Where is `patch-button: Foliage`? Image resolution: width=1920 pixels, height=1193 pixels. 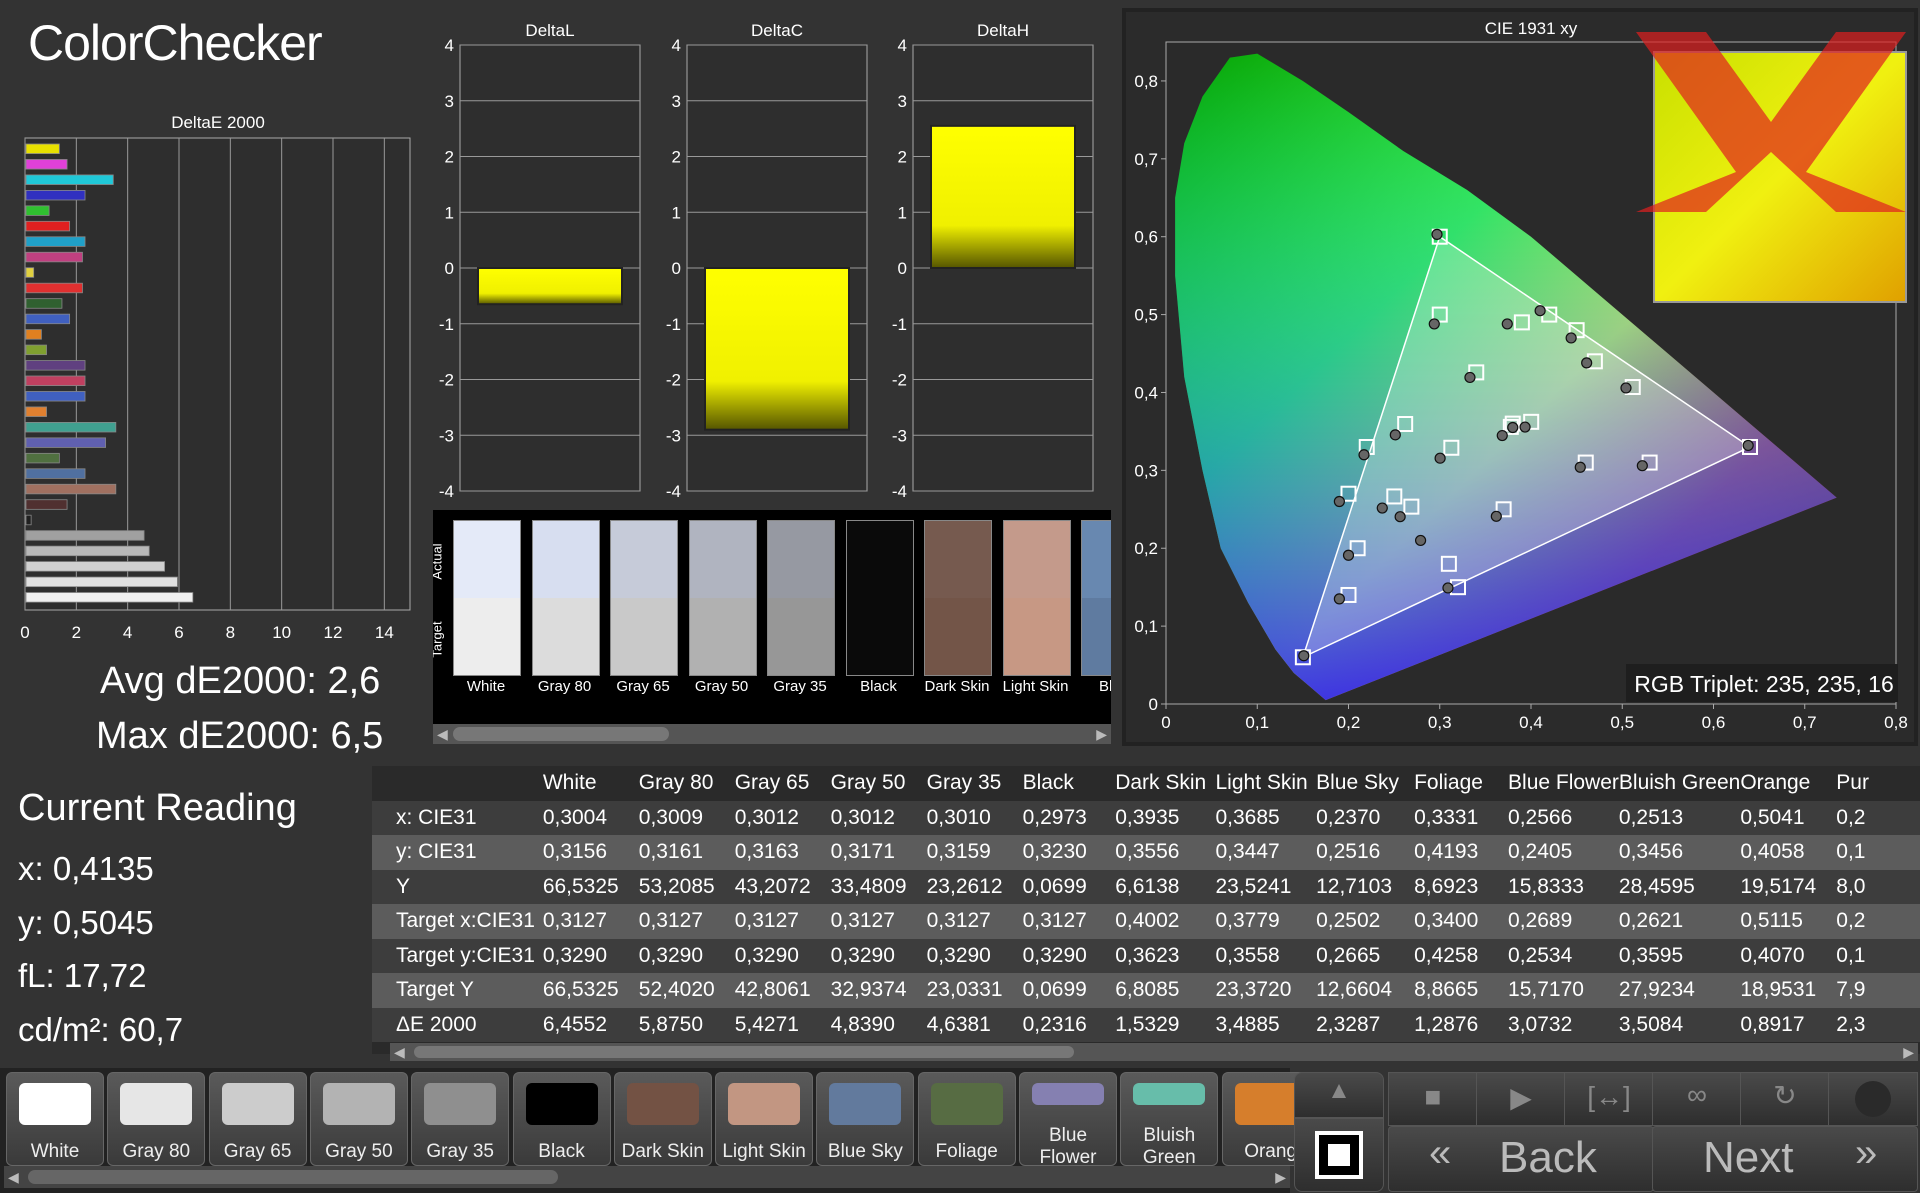
patch-button: Foliage is located at coordinates (966, 1119).